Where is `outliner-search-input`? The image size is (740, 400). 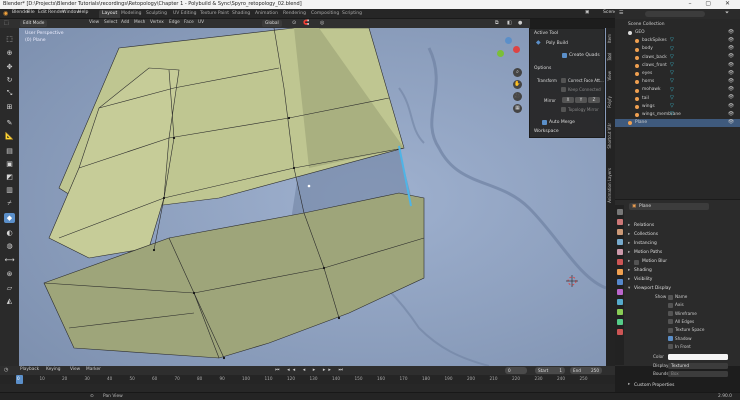 outliner-search-input is located at coordinates (675, 14).